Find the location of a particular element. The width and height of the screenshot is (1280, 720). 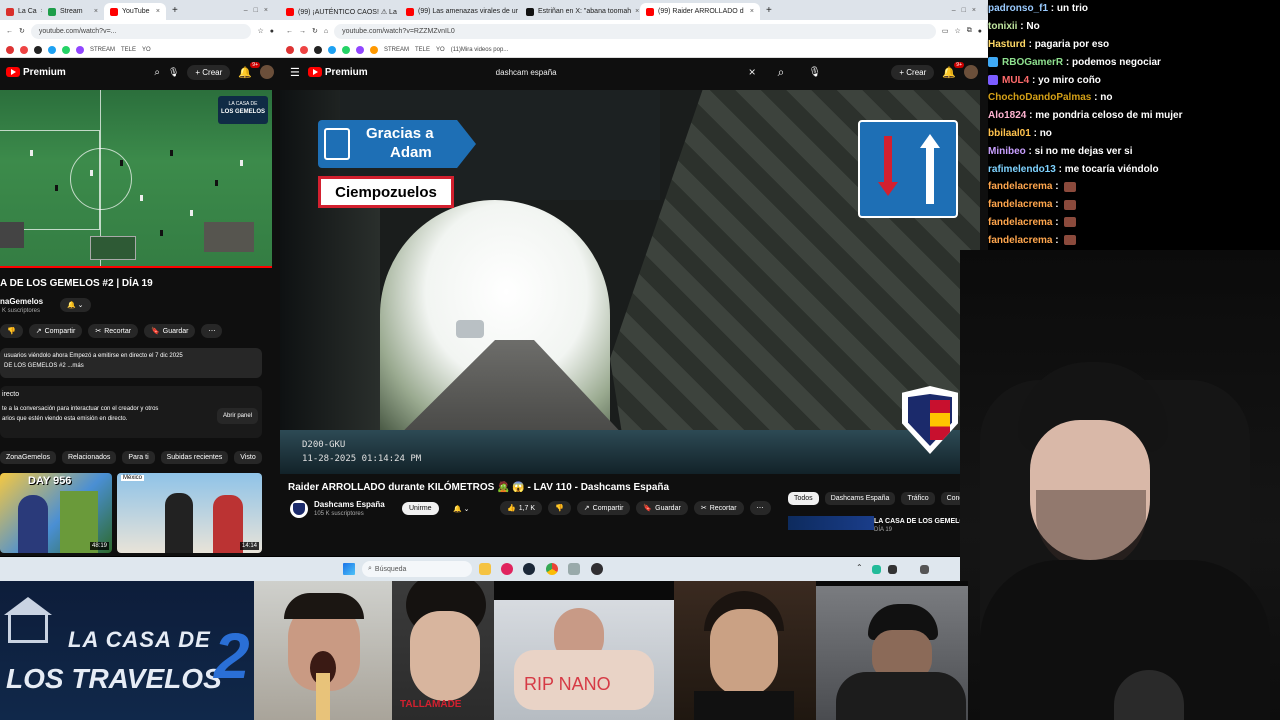

open-panel-button: Abrir panel is located at coordinates (237, 416).